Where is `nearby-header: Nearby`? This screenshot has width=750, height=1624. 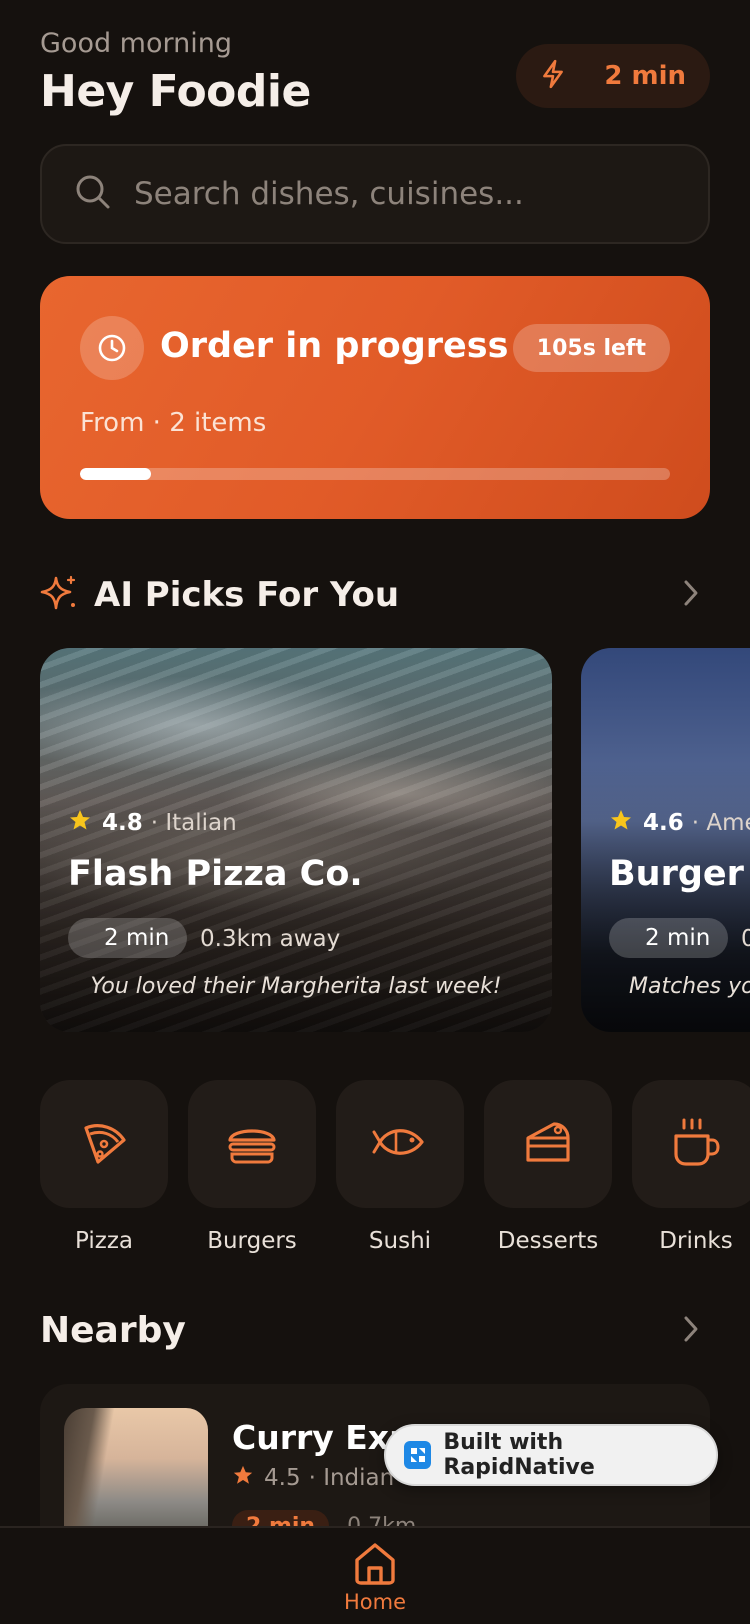
nearby-header: Nearby is located at coordinates (375, 1330).